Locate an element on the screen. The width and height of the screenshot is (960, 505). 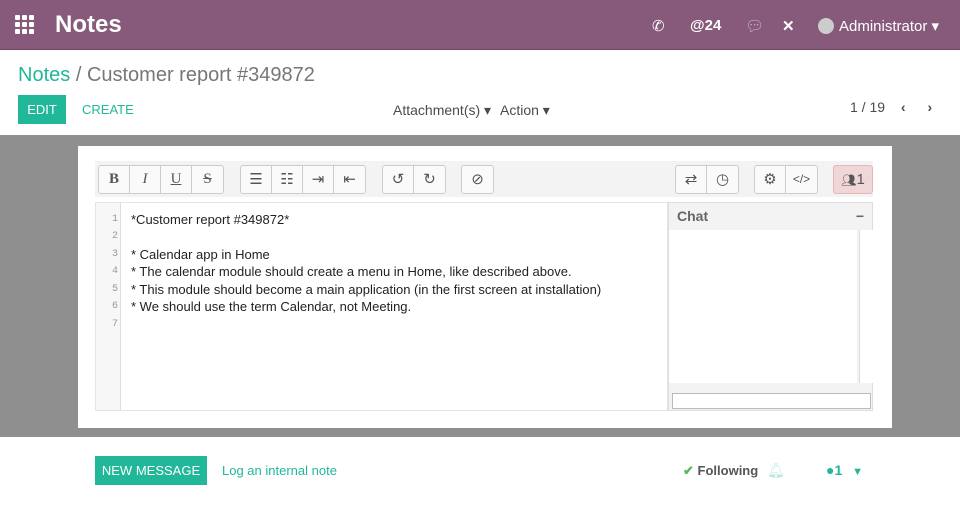
line-number: 1 is located at coordinates (114, 219).